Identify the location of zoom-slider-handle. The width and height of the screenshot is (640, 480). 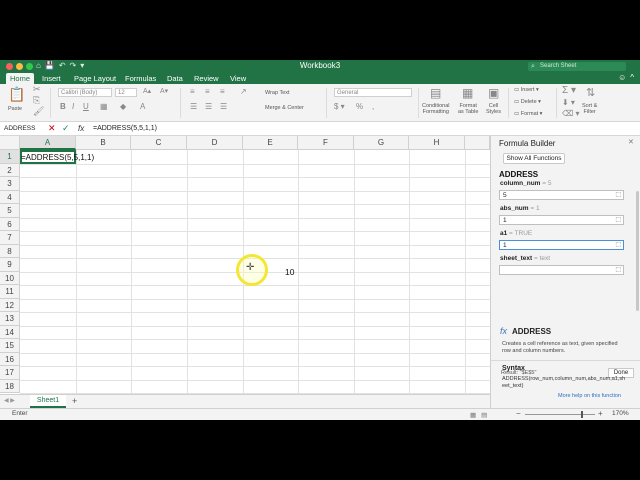
(582, 414).